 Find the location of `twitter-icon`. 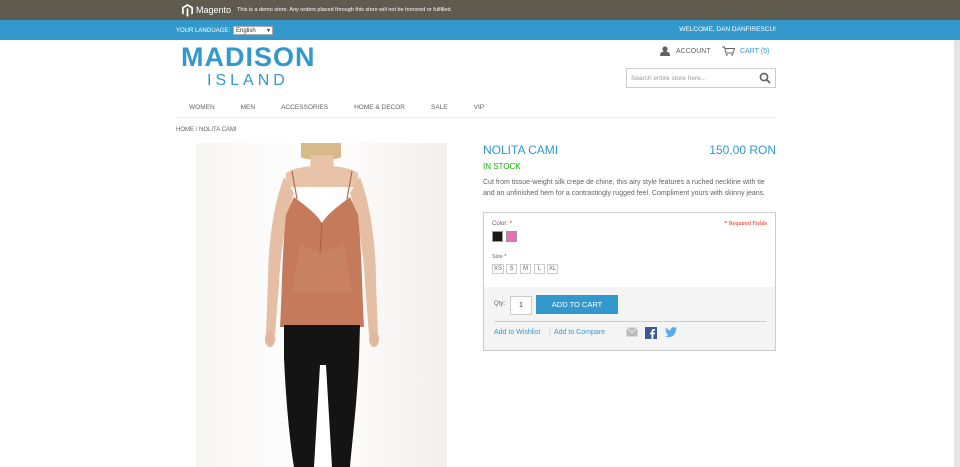

twitter-icon is located at coordinates (671, 332).